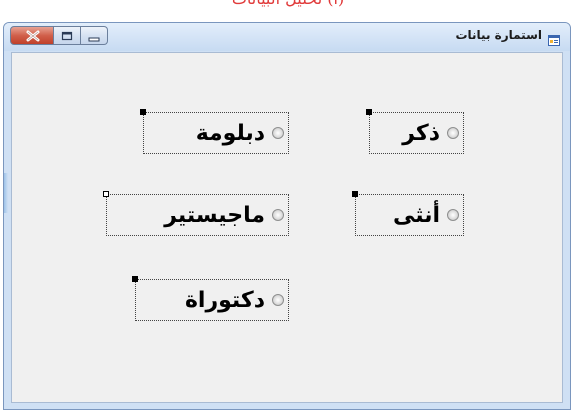 The image size is (576, 412). Describe the element at coordinates (498, 35) in the screenshot. I see `window-title: استمارة بيانات` at that location.